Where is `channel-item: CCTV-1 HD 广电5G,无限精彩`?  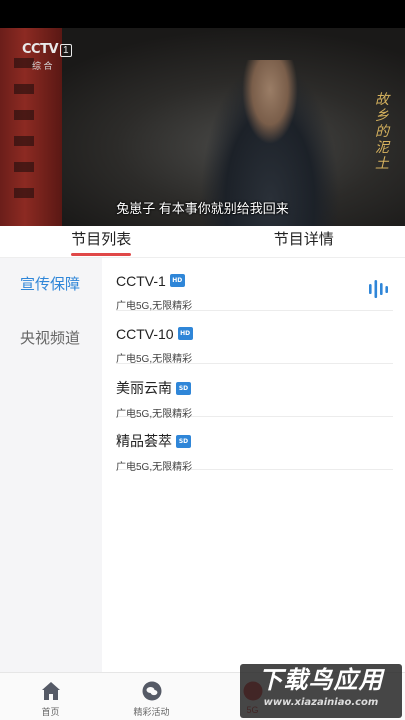 channel-item: CCTV-1 HD 广电5G,无限精彩 is located at coordinates (254, 285).